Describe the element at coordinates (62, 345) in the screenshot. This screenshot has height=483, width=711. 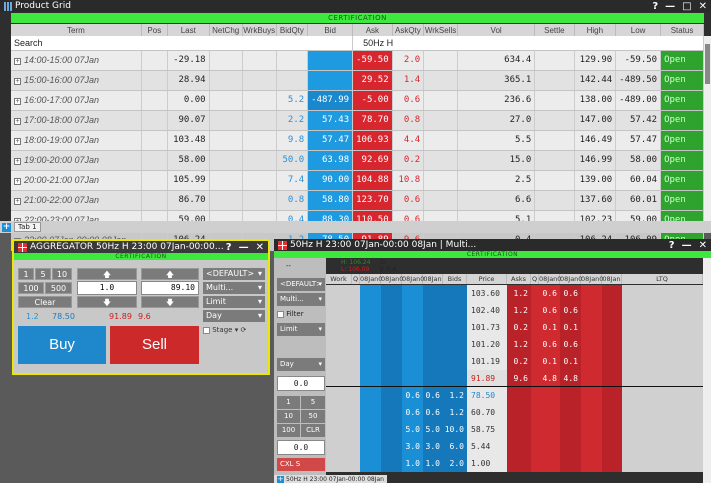
I see `buy-button: Buy` at that location.